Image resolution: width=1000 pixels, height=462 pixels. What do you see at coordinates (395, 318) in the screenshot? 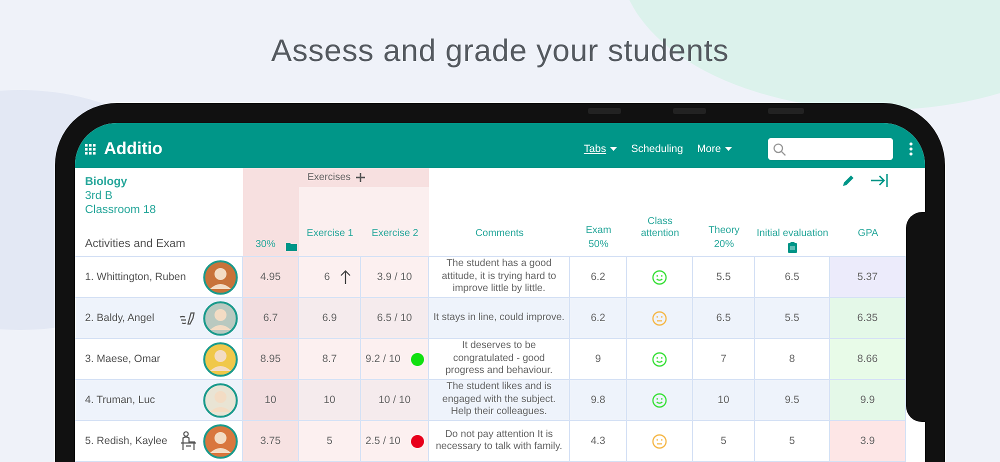
I see `grade-cell: 6.5 / 10` at bounding box center [395, 318].